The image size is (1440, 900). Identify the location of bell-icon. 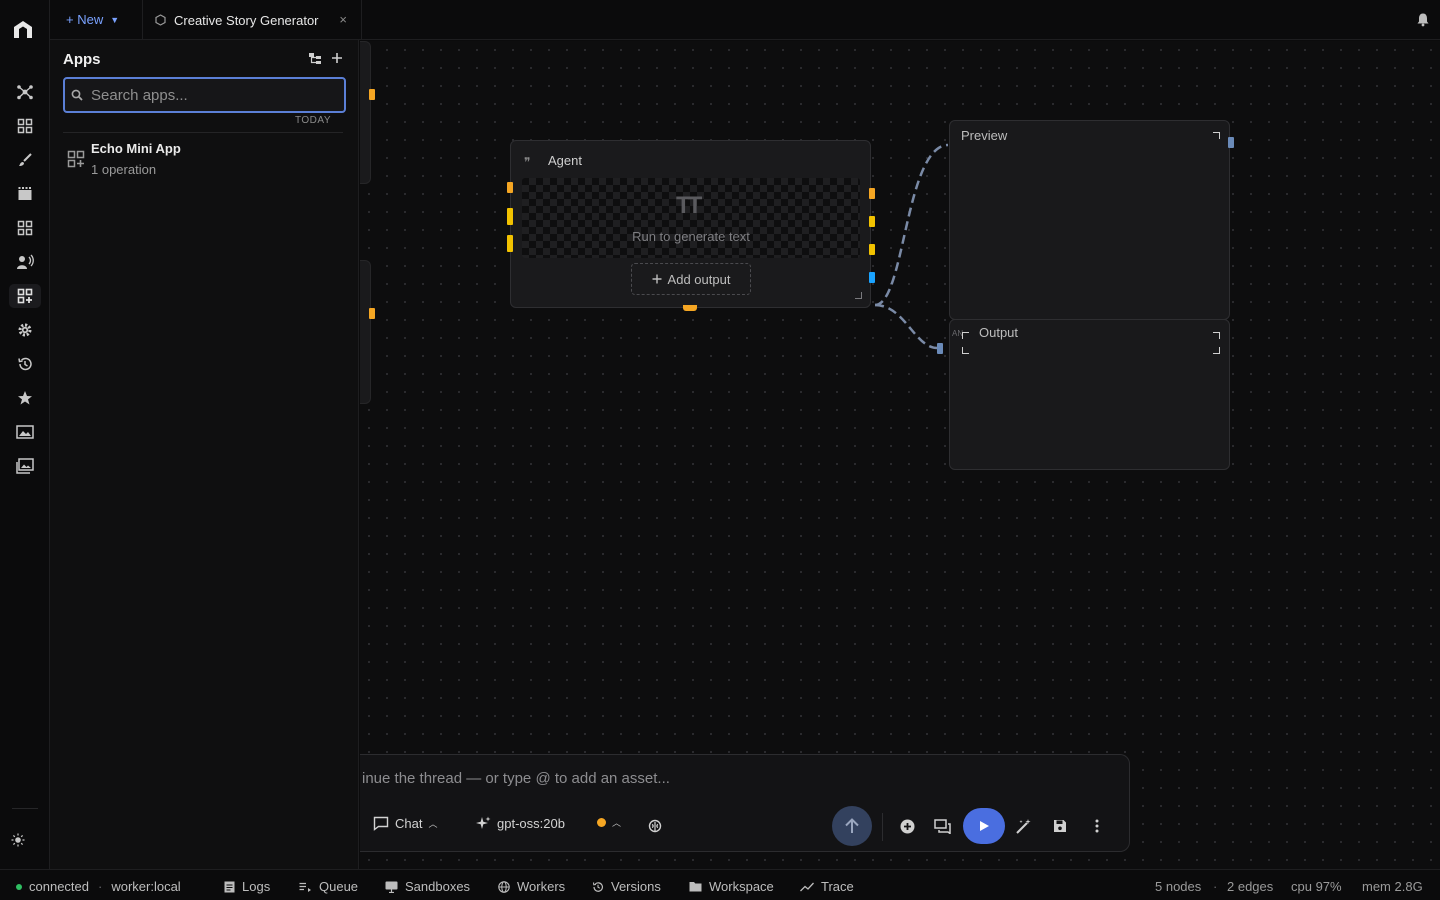
(1423, 19).